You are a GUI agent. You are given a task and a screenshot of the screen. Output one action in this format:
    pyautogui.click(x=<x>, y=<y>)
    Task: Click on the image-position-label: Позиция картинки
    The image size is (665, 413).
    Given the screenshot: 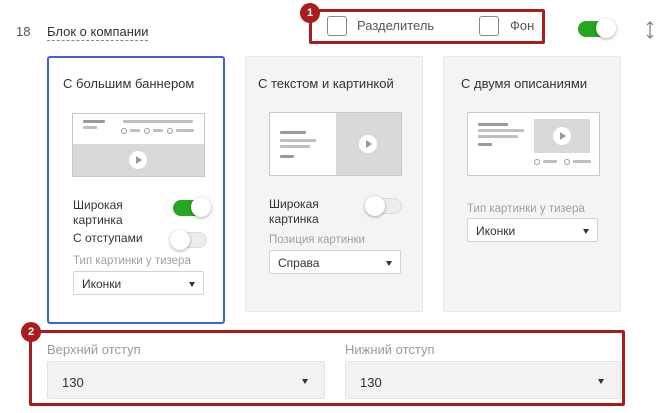 What is the action you would take?
    pyautogui.click(x=317, y=240)
    